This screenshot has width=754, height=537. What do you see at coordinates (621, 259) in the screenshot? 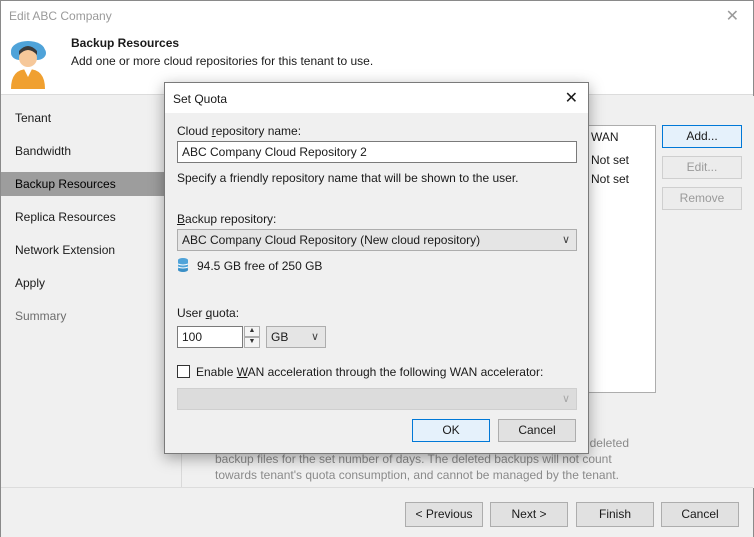
I see `repositories-list: WAN Not set Not set` at bounding box center [621, 259].